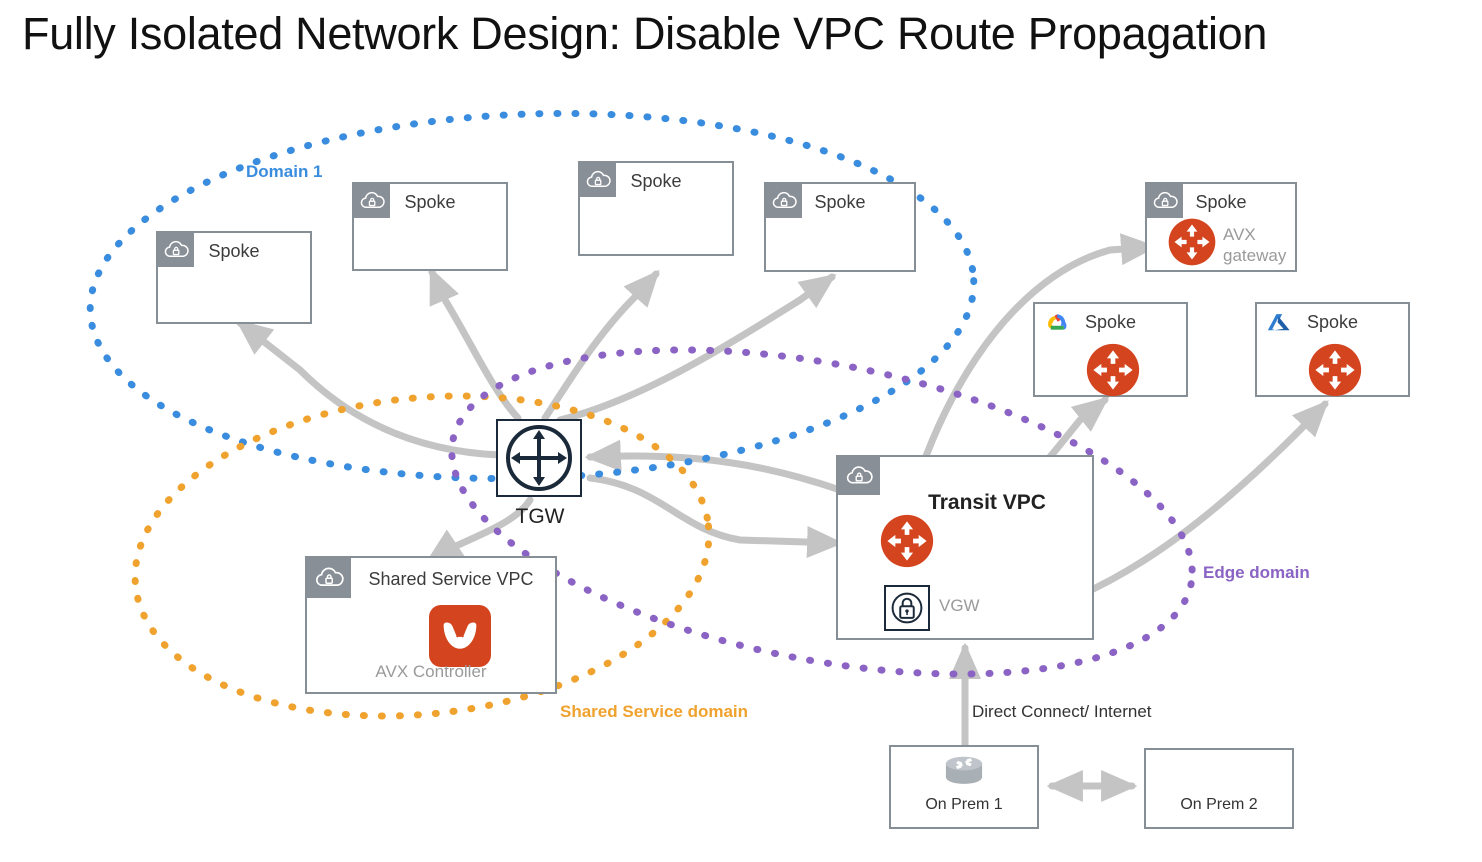 Image resolution: width=1482 pixels, height=862 pixels. Describe the element at coordinates (540, 516) in the screenshot. I see `transit-gateway-label: TGW` at that location.